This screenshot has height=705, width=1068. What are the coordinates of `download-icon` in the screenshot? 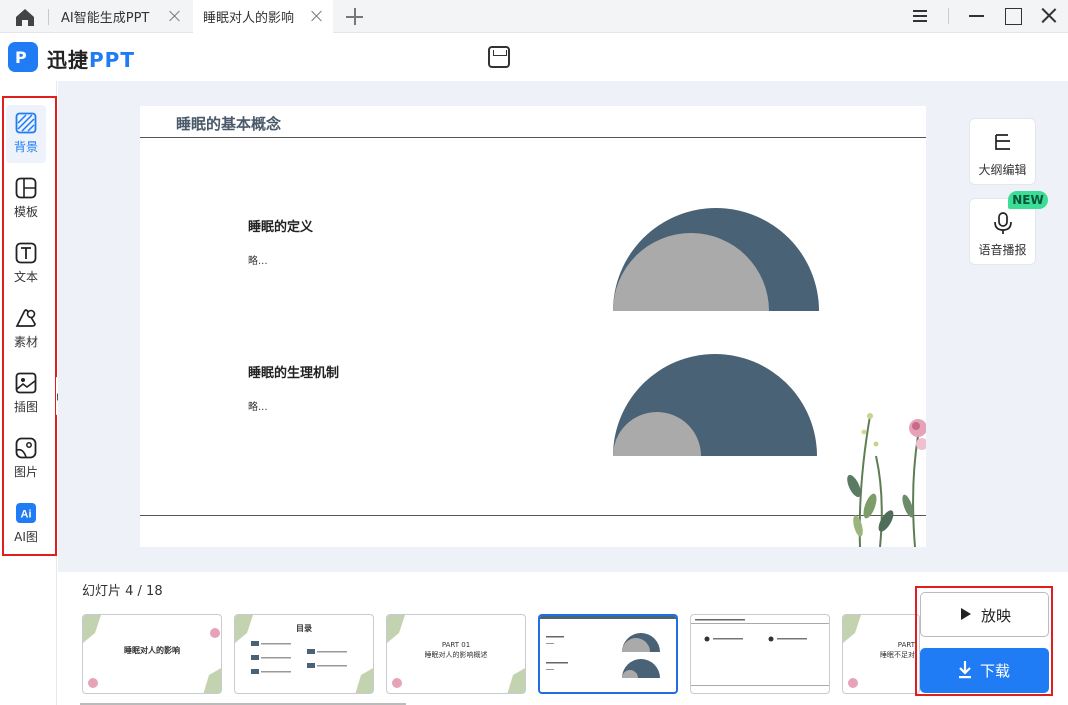 It's located at (965, 670).